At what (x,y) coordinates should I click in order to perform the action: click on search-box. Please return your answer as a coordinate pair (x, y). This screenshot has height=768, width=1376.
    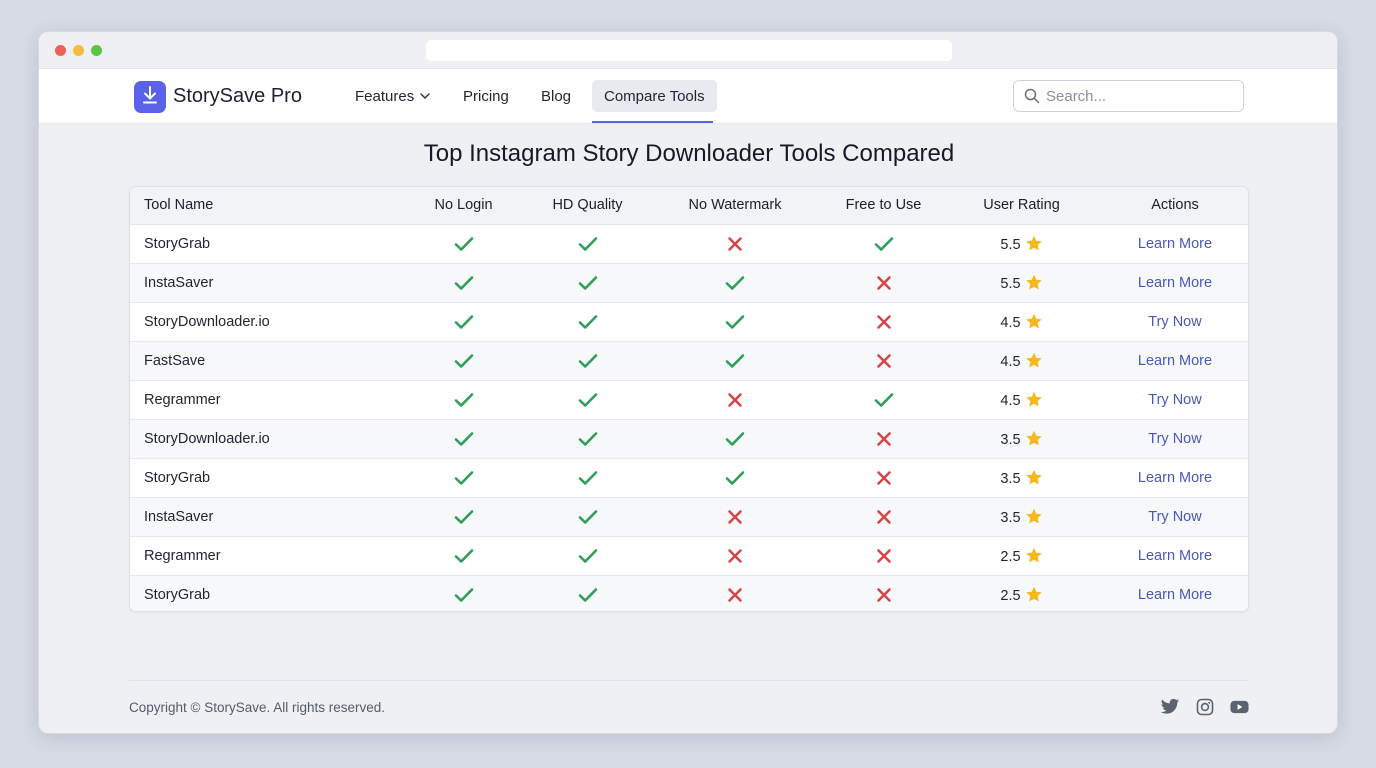
    Looking at the image, I should click on (1128, 96).